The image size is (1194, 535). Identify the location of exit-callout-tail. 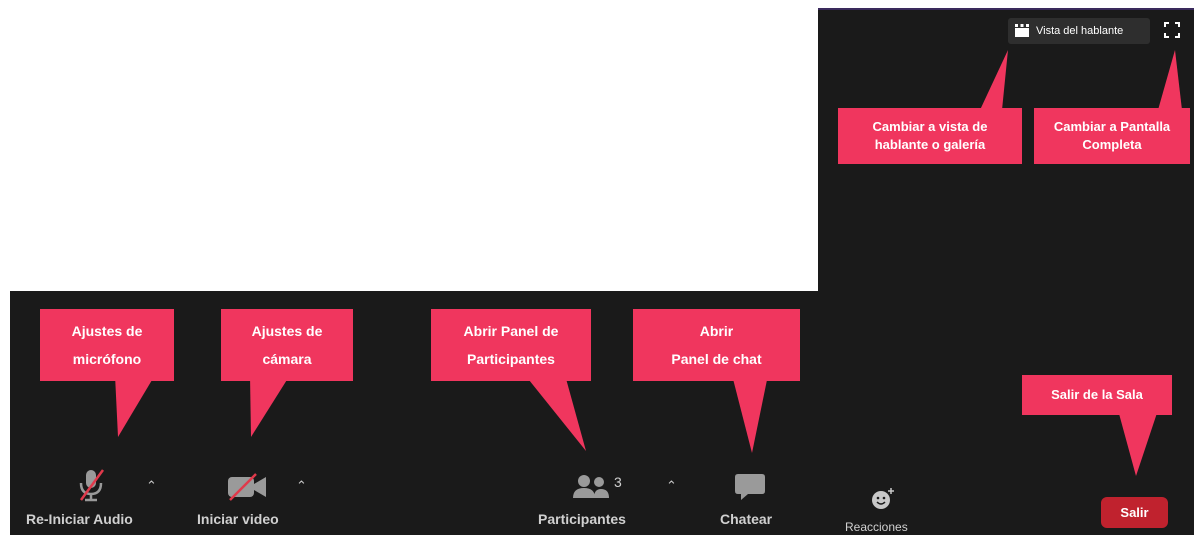
(1138, 443).